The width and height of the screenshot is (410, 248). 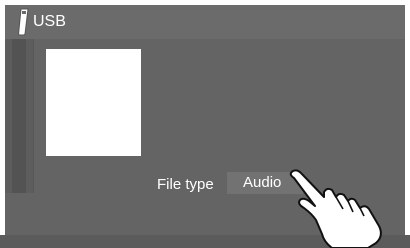 What do you see at coordinates (23, 22) in the screenshot?
I see `usb-stick-icon` at bounding box center [23, 22].